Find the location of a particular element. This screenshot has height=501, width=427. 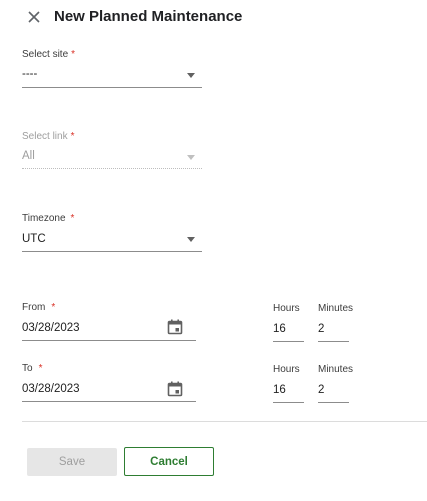

from-hours-underline is located at coordinates (288, 341).